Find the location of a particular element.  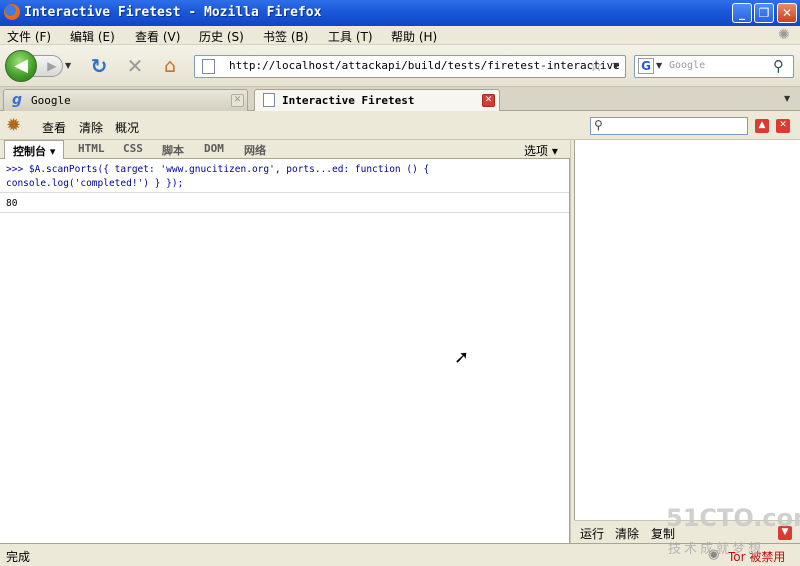

tor-status-button: Tor 被禁用 is located at coordinates (756, 556).